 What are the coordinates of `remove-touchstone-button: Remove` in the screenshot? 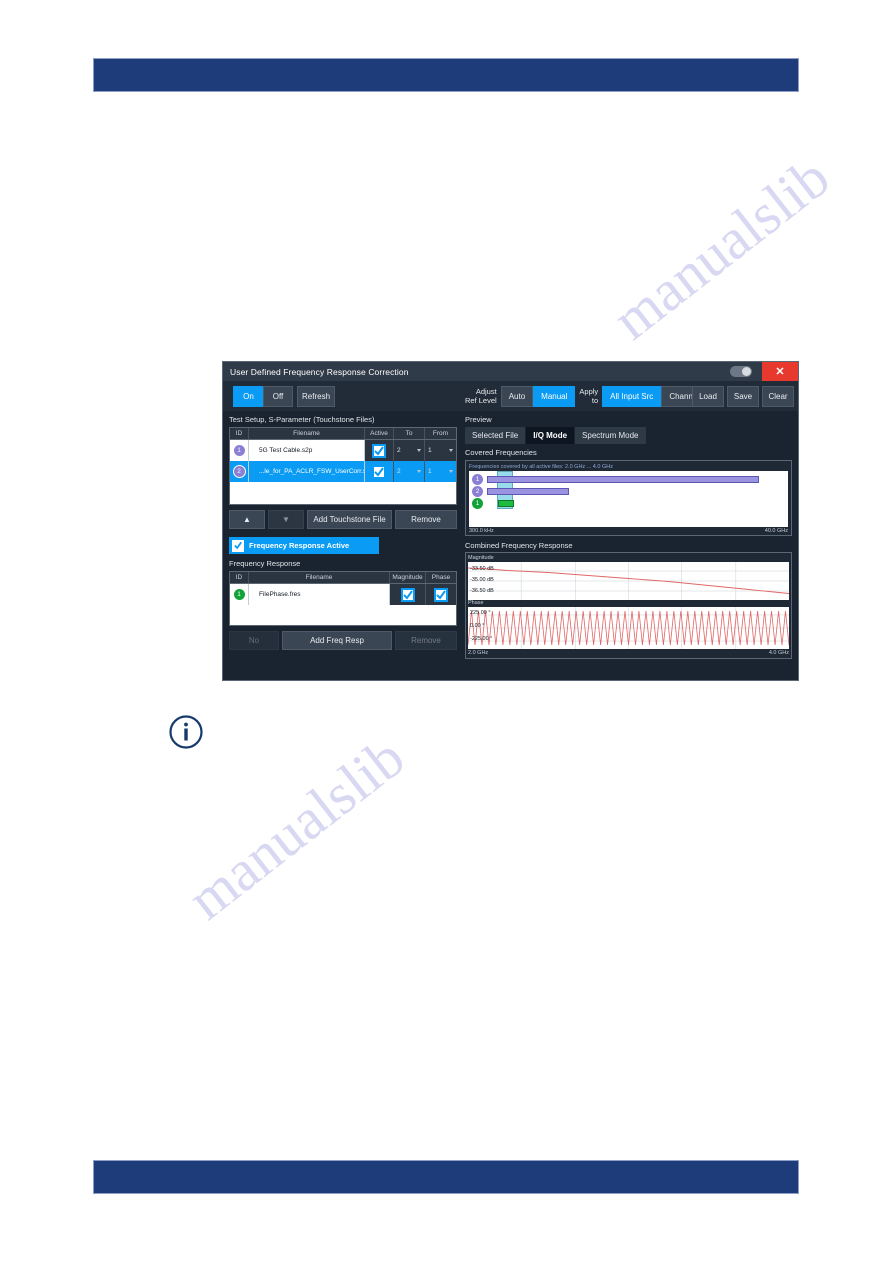 It's located at (426, 519).